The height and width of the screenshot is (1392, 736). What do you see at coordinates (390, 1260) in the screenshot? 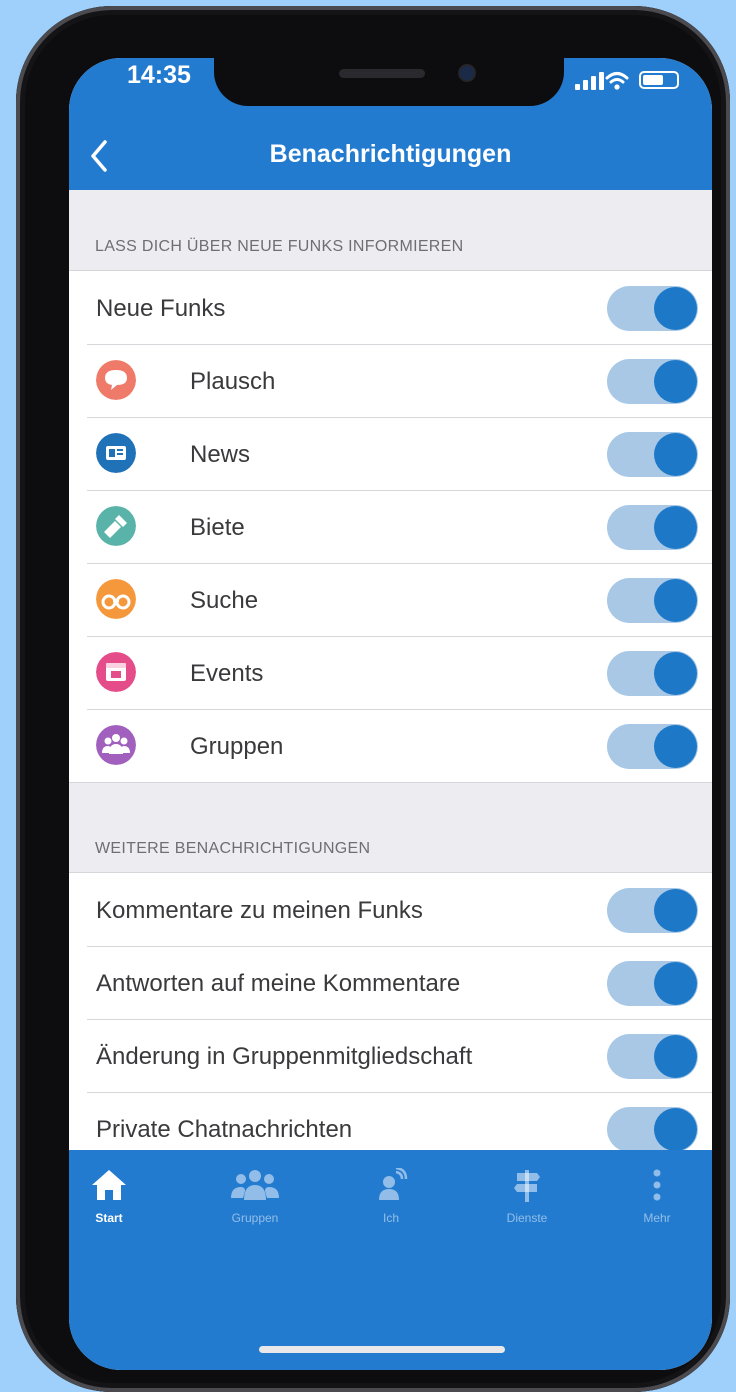
I see `tab-bar: Start Gruppen Ich Dienste Mehr` at bounding box center [390, 1260].